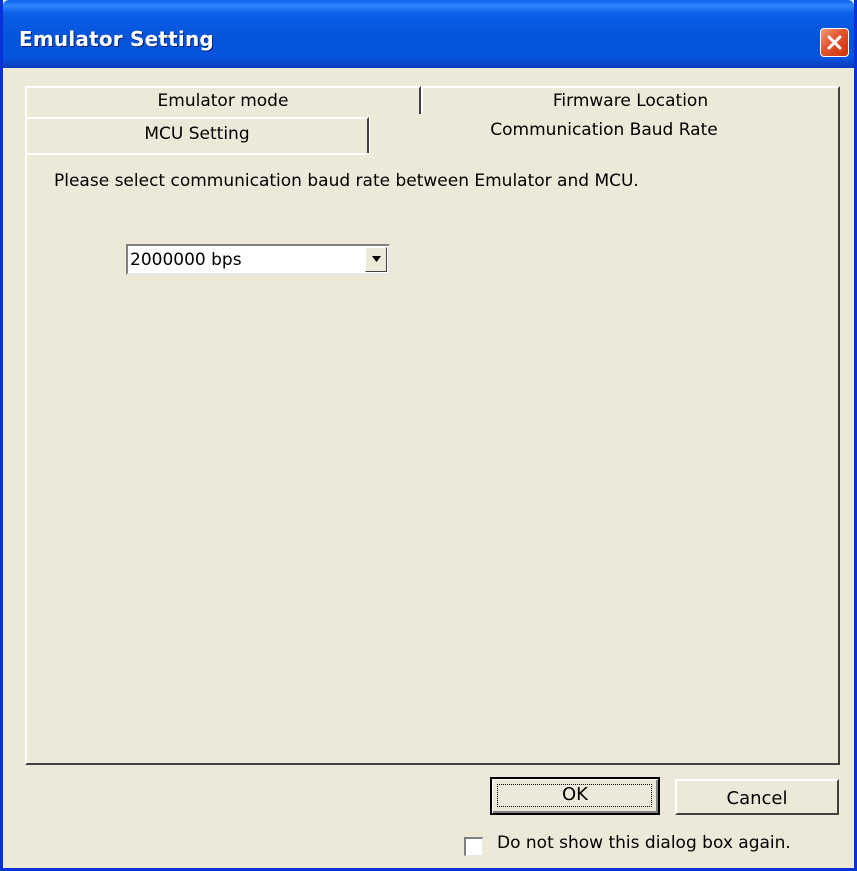  I want to click on window-title: Emulator Setting, so click(116, 39).